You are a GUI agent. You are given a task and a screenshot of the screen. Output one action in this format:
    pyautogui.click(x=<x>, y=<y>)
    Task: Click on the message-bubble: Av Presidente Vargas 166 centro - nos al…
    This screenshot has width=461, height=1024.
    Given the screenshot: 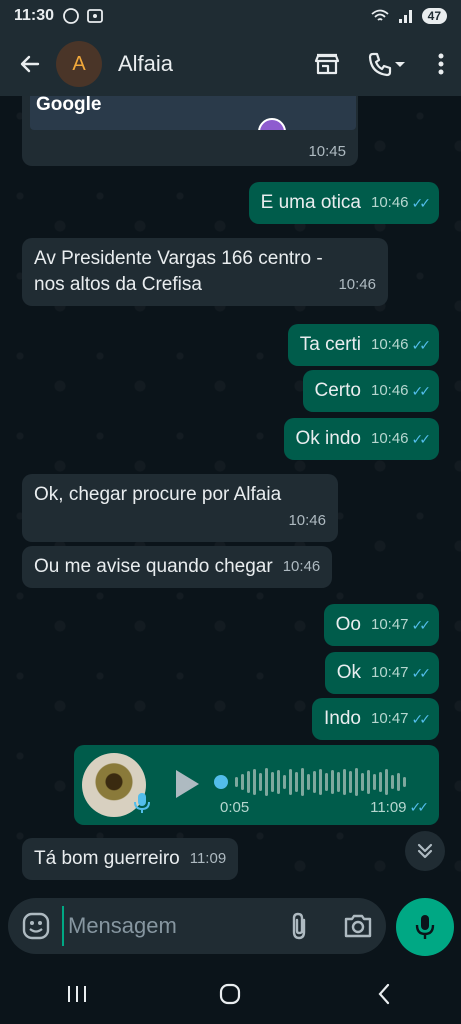 What is the action you would take?
    pyautogui.click(x=205, y=272)
    